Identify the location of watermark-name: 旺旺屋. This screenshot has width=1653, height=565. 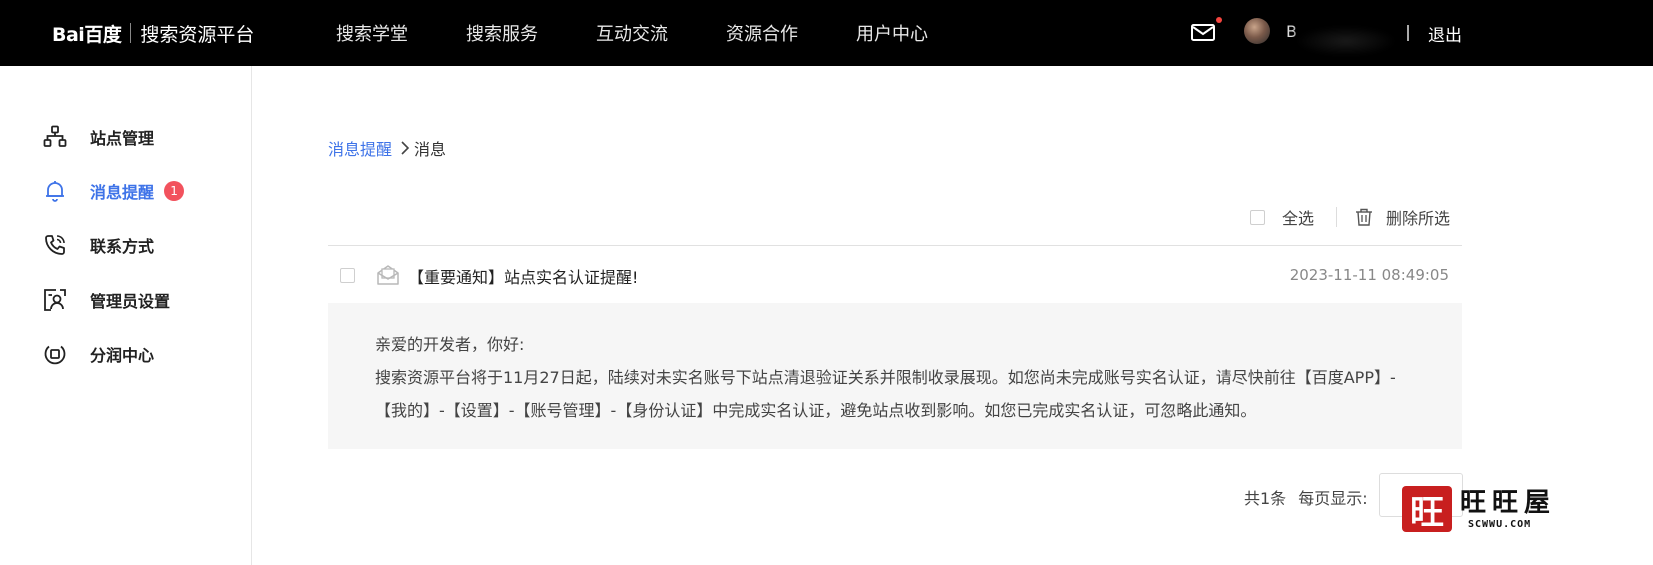
(1508, 503).